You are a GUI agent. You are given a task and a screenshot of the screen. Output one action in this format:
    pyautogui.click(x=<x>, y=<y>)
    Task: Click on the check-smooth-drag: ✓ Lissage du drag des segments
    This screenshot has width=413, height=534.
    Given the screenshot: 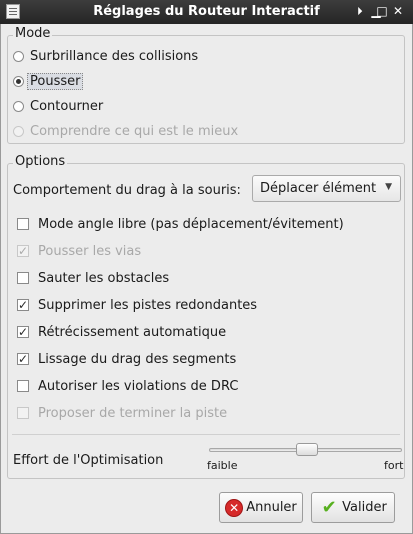 What is the action you would take?
    pyautogui.click(x=126, y=359)
    